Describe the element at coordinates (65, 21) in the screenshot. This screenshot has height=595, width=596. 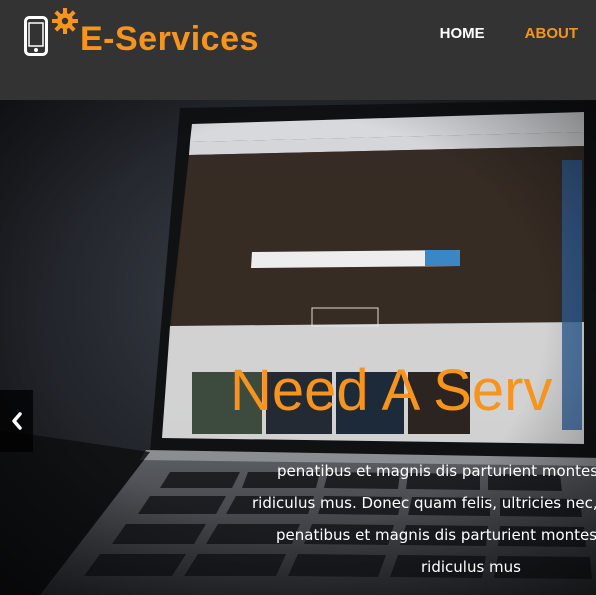
I see `gear-icon` at that location.